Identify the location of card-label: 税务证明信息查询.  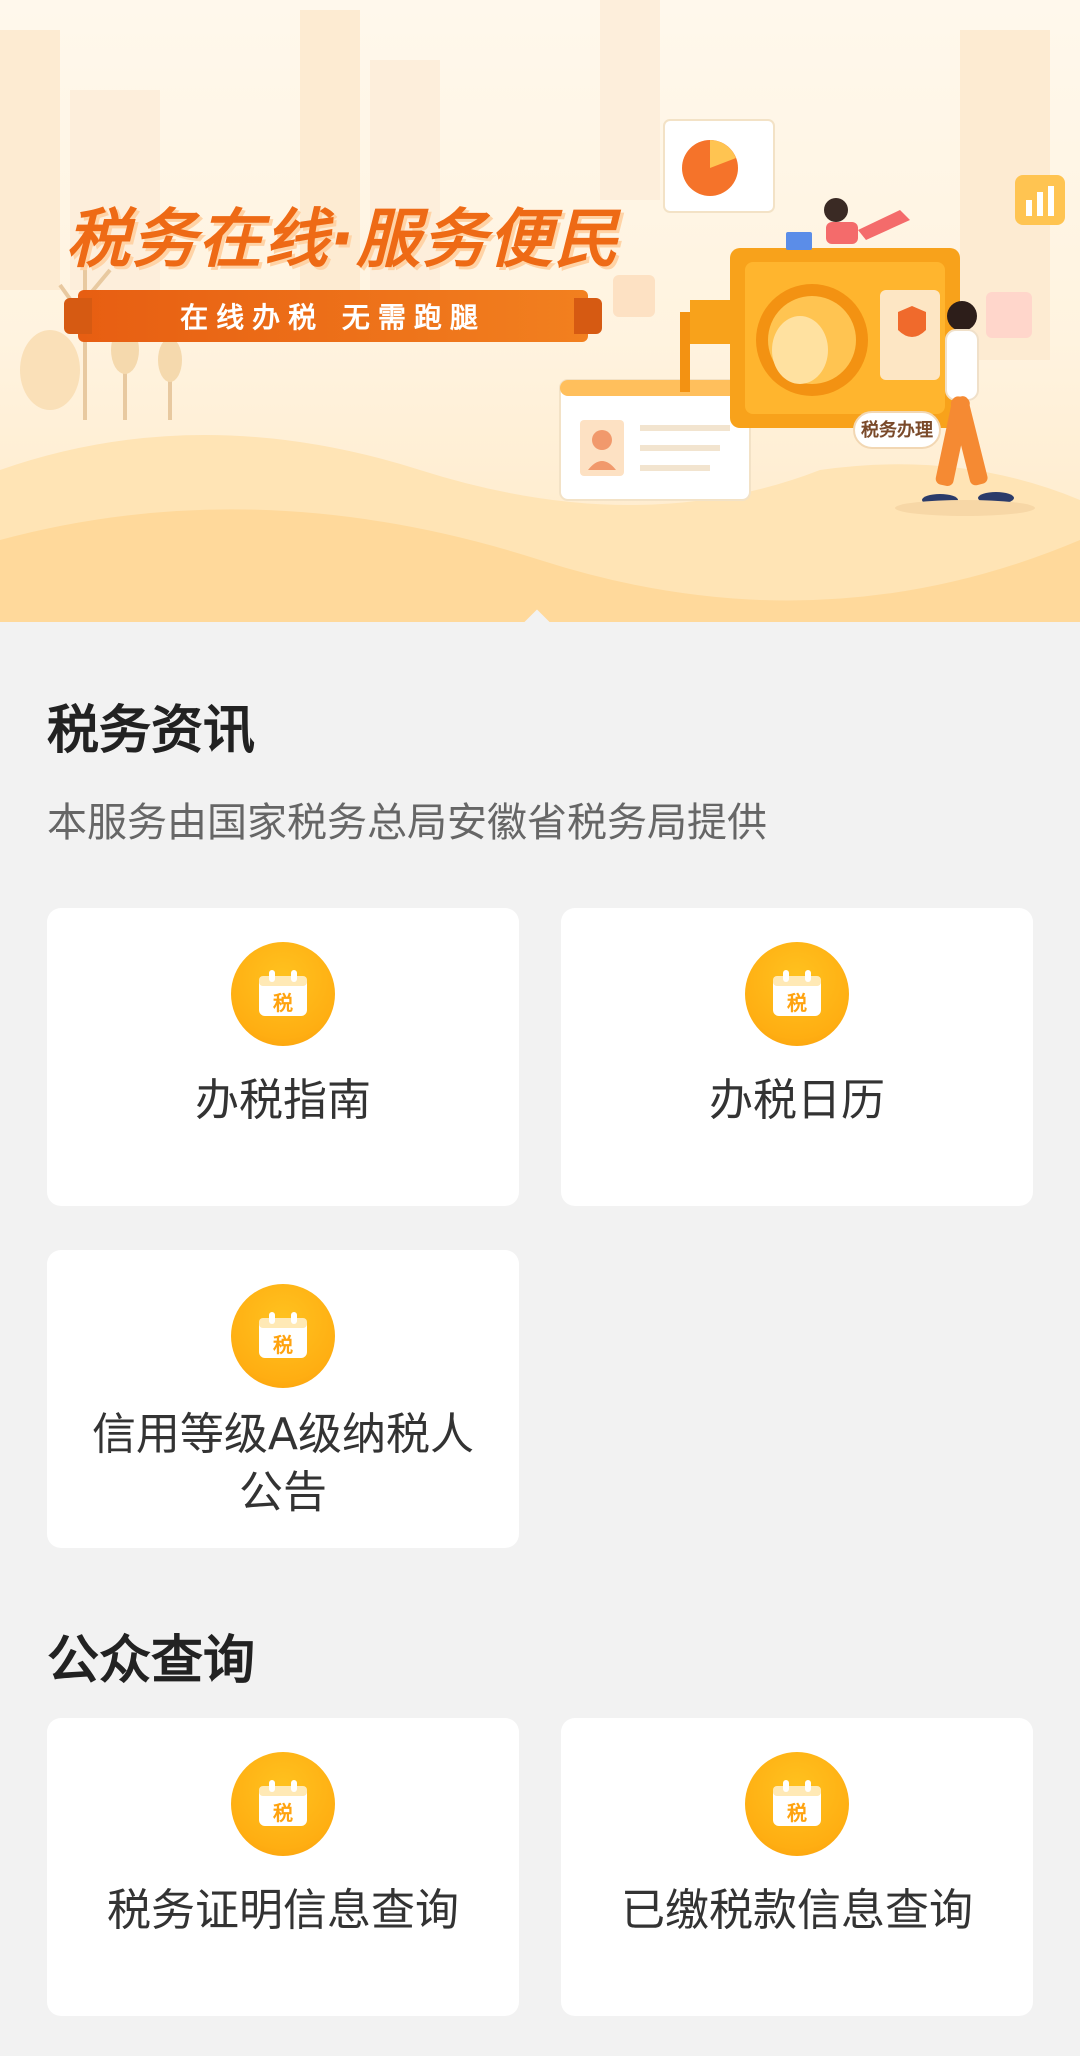
(283, 1910).